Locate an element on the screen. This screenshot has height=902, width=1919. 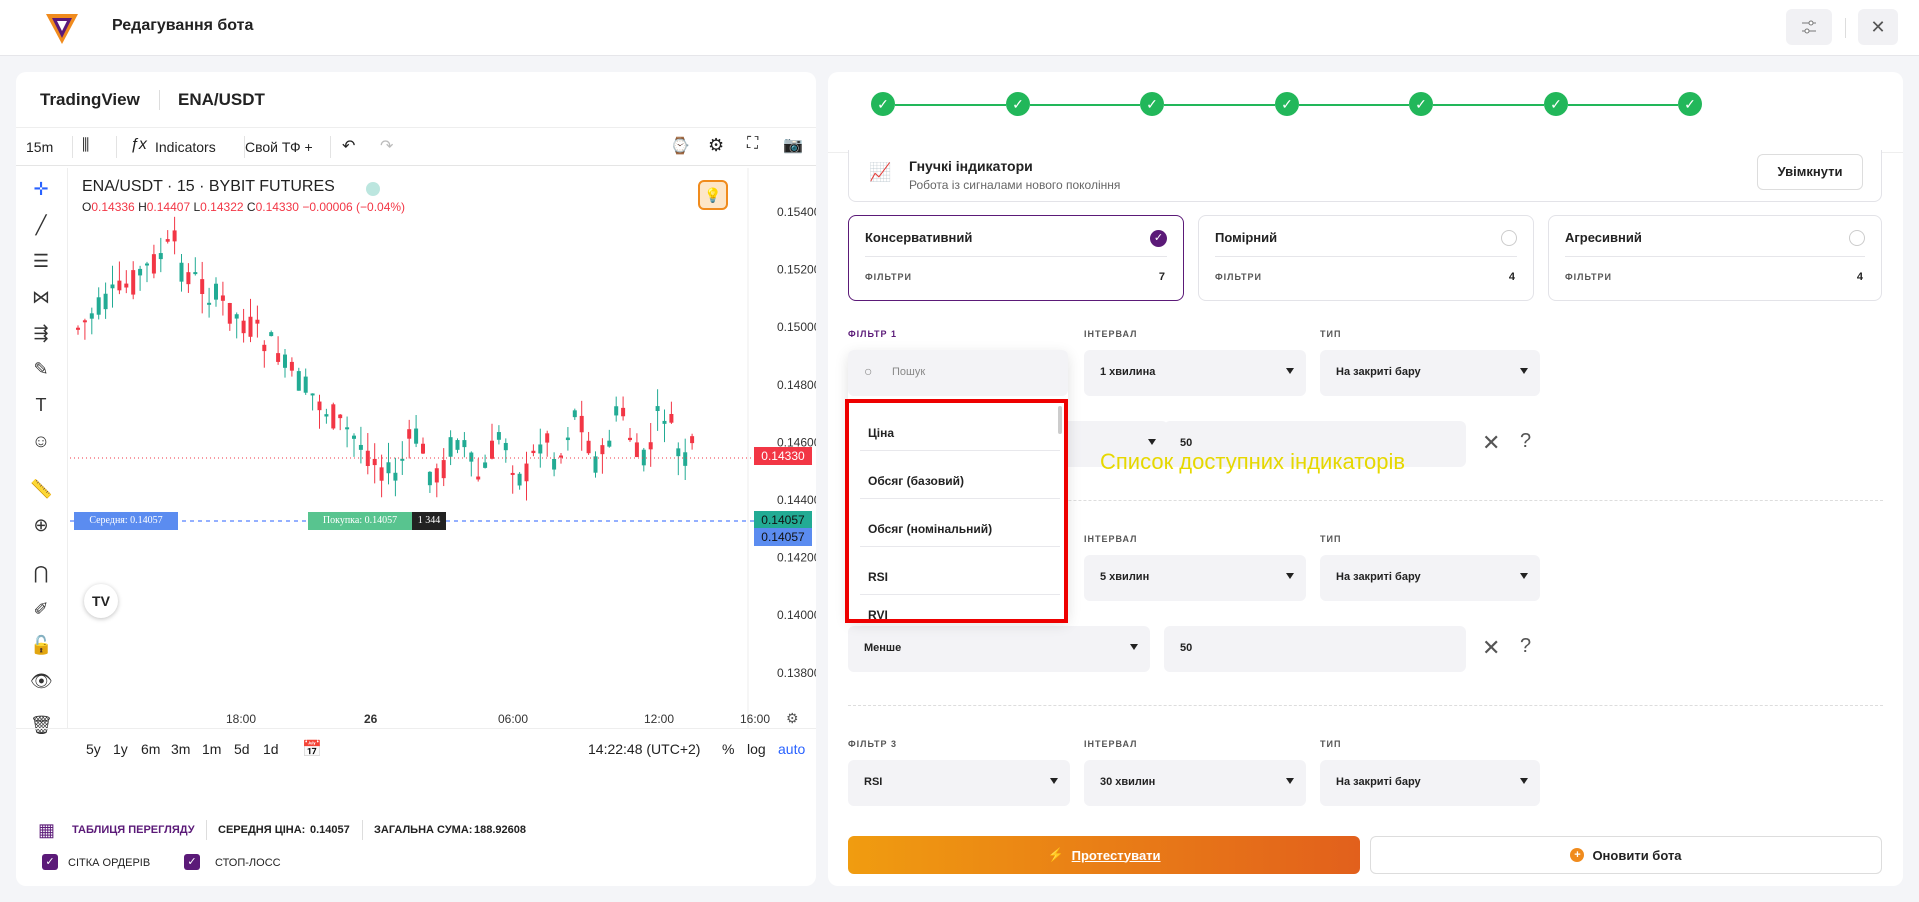
emoji-icon: ☺ is located at coordinates (41, 441).